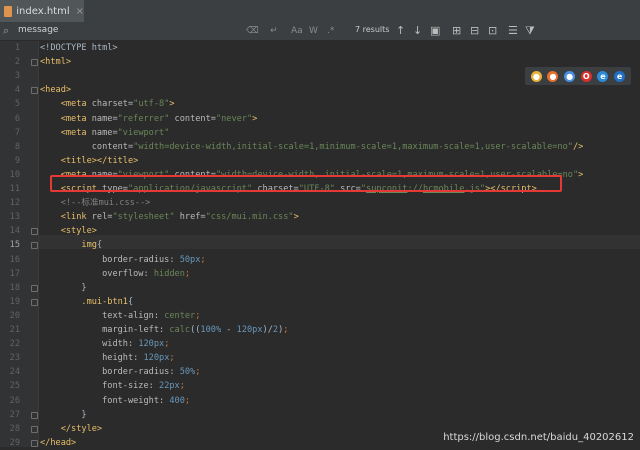 This screenshot has height=450, width=640. What do you see at coordinates (320, 274) in the screenshot?
I see `code-line: 17 overflow: hidden;` at bounding box center [320, 274].